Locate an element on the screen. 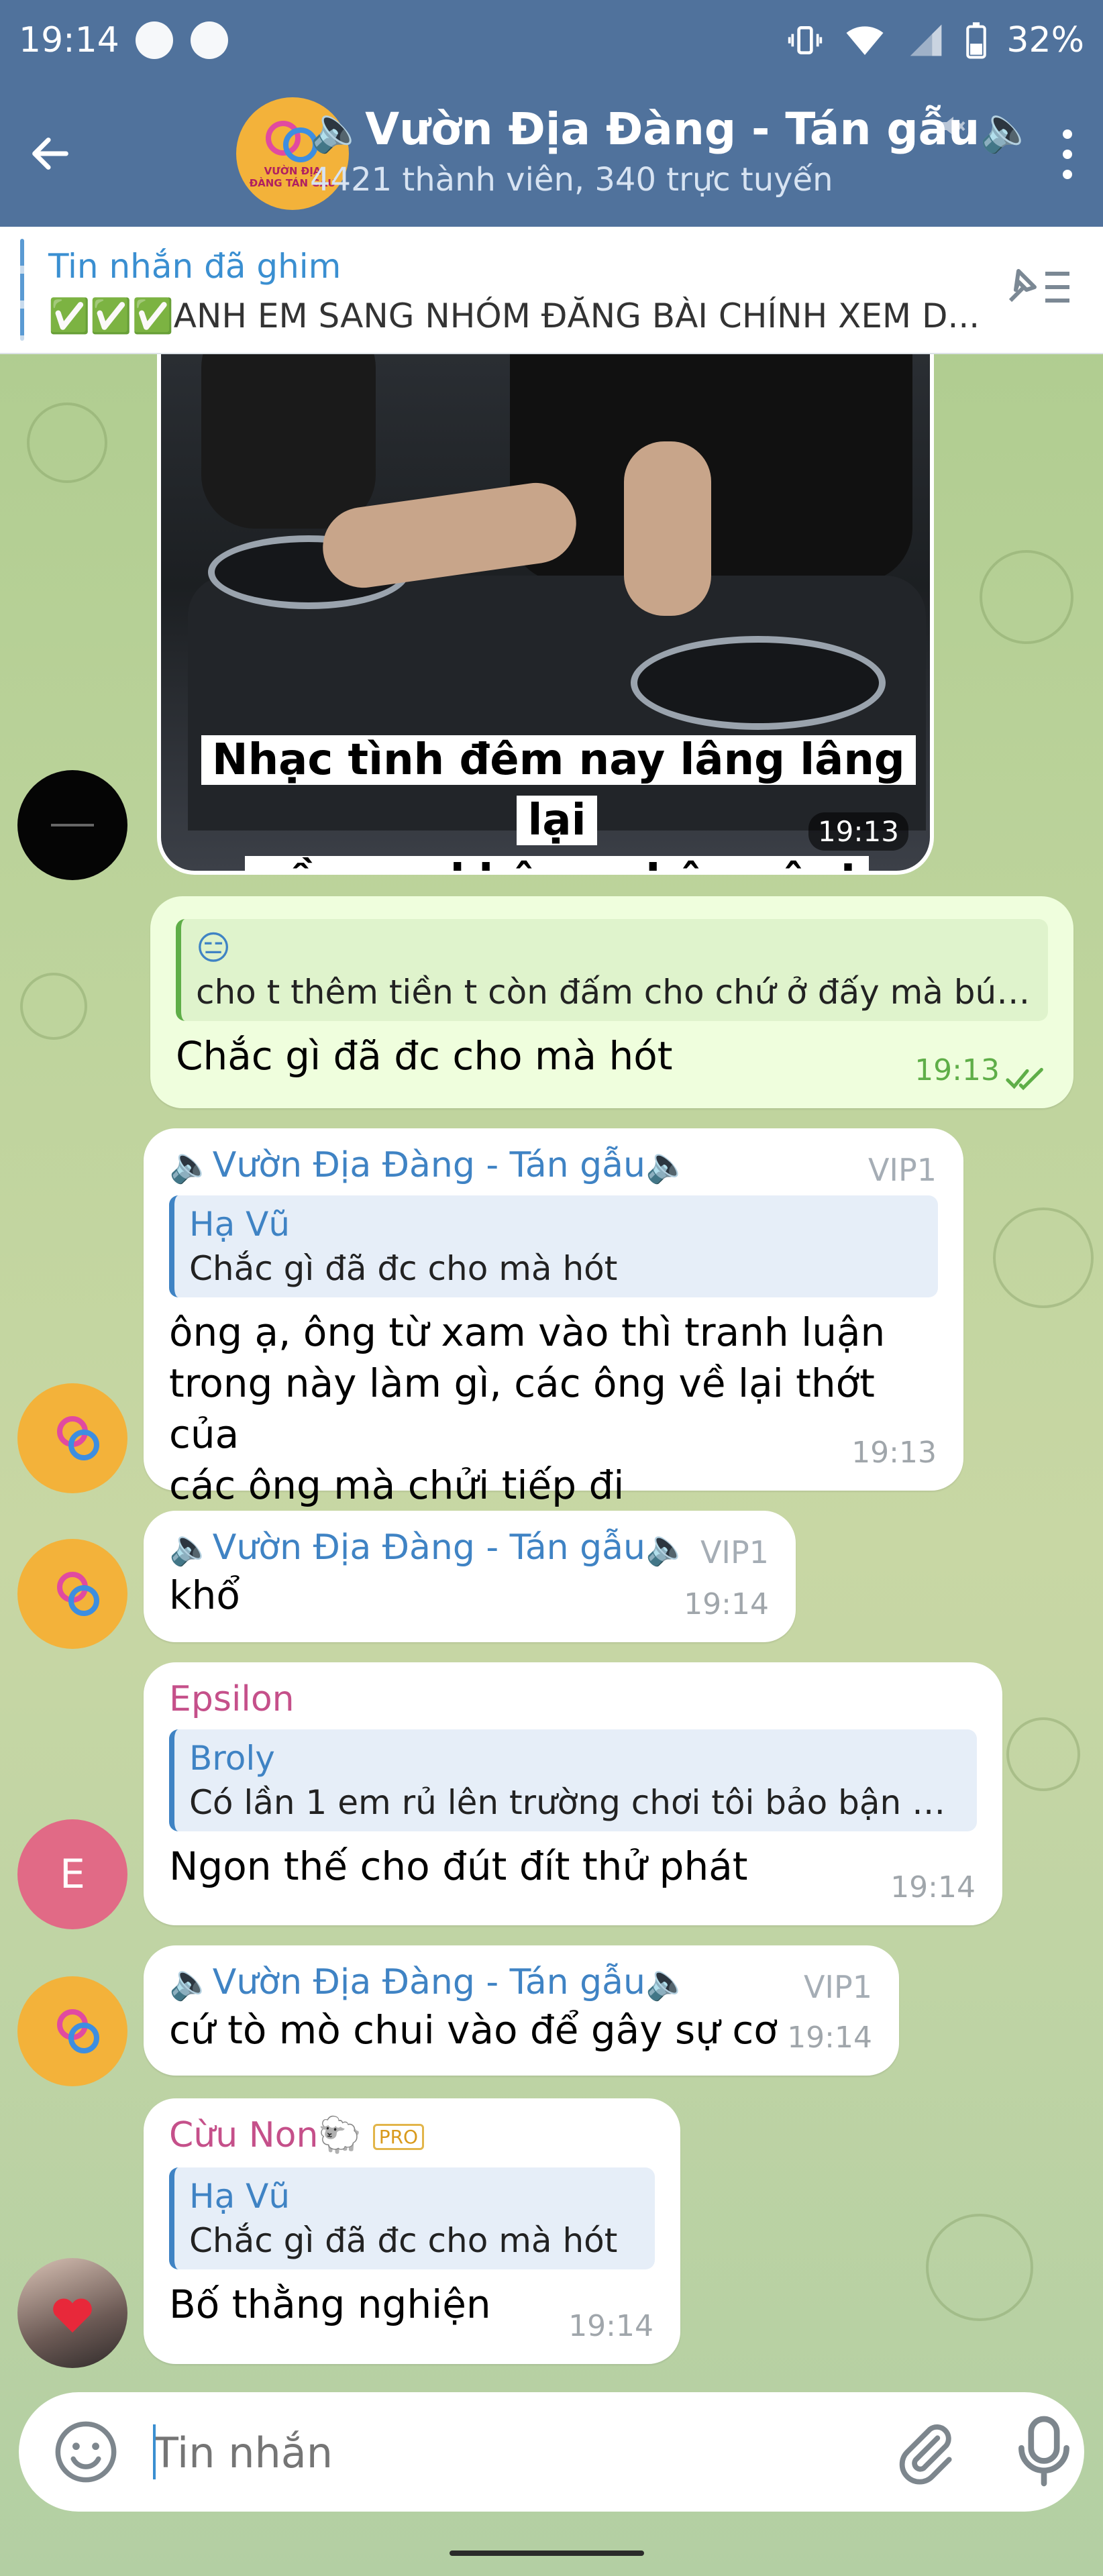 This screenshot has height=2576, width=1103. back-arrow-icon is located at coordinates (50, 154).